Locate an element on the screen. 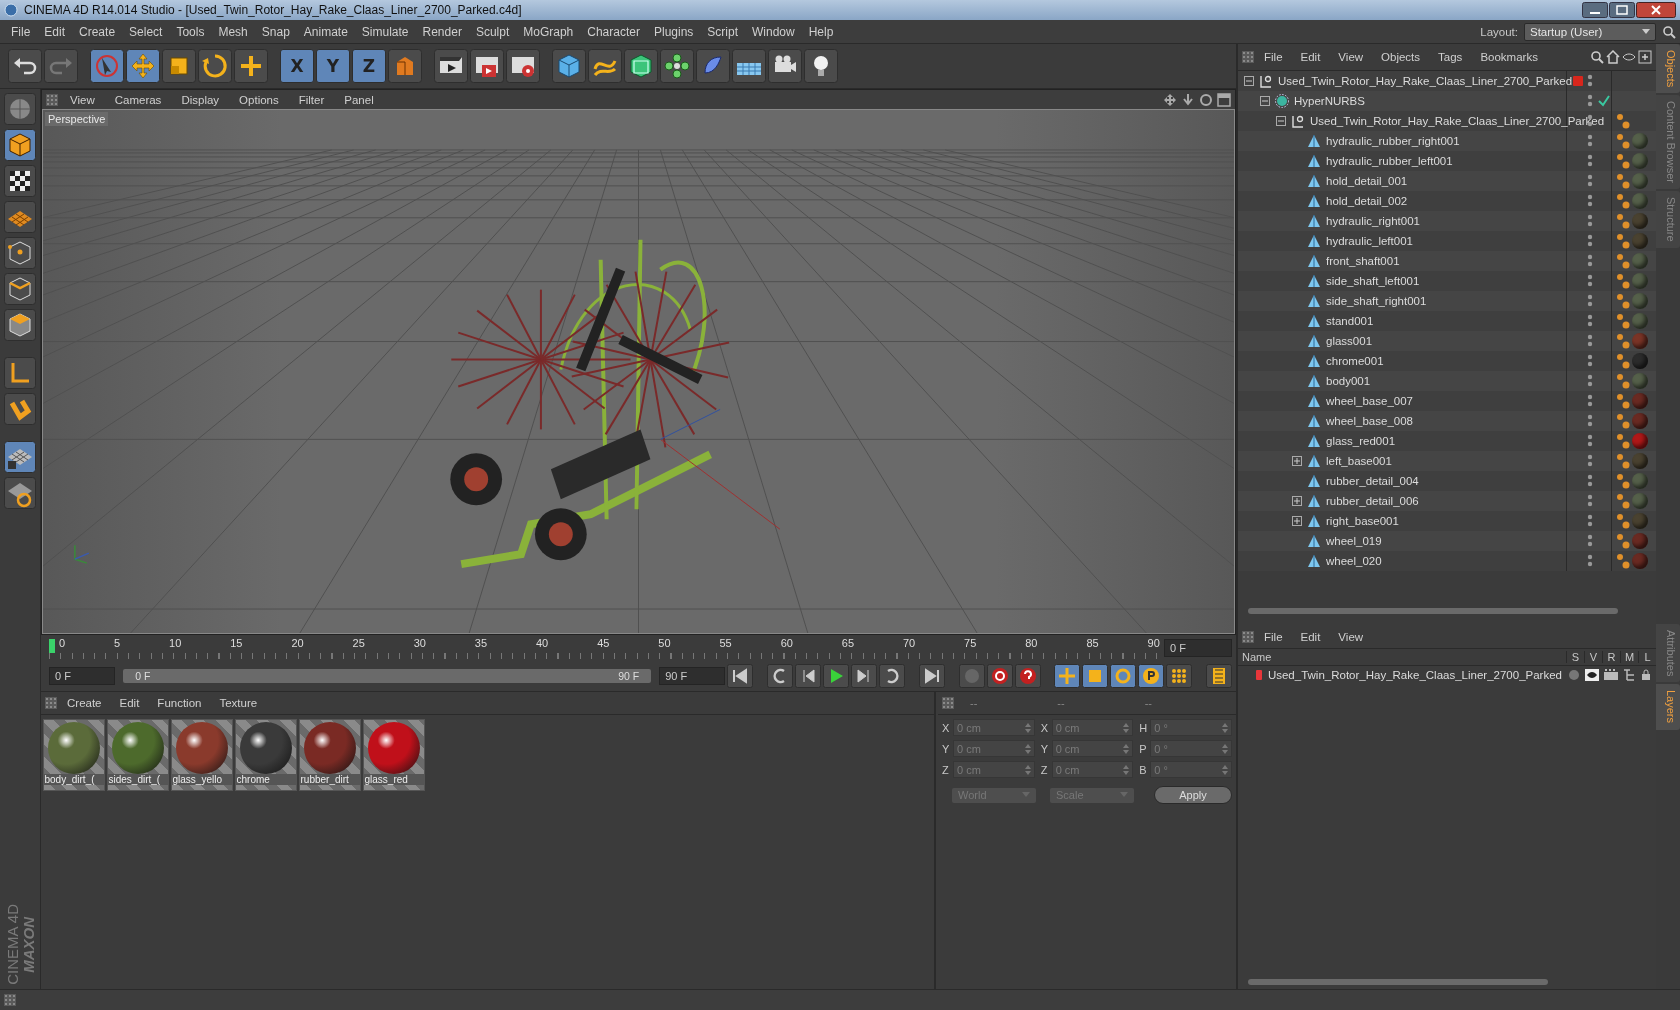 This screenshot has width=1680, height=1010. key-parameter-icon is located at coordinates (1151, 676).